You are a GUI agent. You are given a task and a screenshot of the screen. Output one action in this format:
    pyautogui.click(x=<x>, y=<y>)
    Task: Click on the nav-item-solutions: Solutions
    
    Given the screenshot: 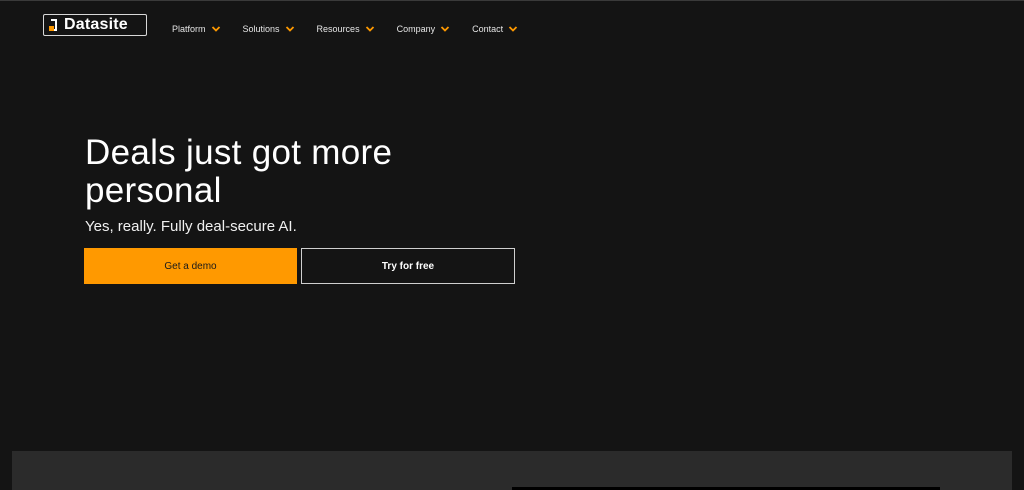 What is the action you would take?
    pyautogui.click(x=269, y=29)
    